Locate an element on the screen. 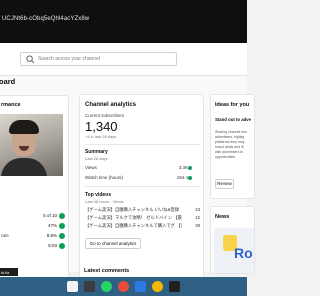 The height and width of the screenshot is (296, 320). top-video-row: 【ゲーム実況】マルクで攻略！ ゼルドバイン 【最終回】 42 is located at coordinates (142, 218).